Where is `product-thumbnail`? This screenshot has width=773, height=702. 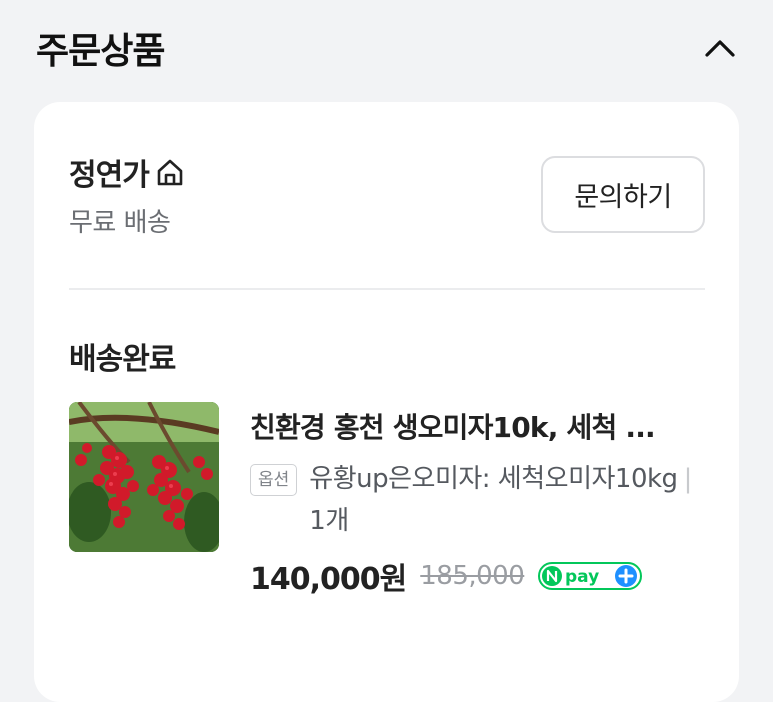
product-thumbnail is located at coordinates (144, 477).